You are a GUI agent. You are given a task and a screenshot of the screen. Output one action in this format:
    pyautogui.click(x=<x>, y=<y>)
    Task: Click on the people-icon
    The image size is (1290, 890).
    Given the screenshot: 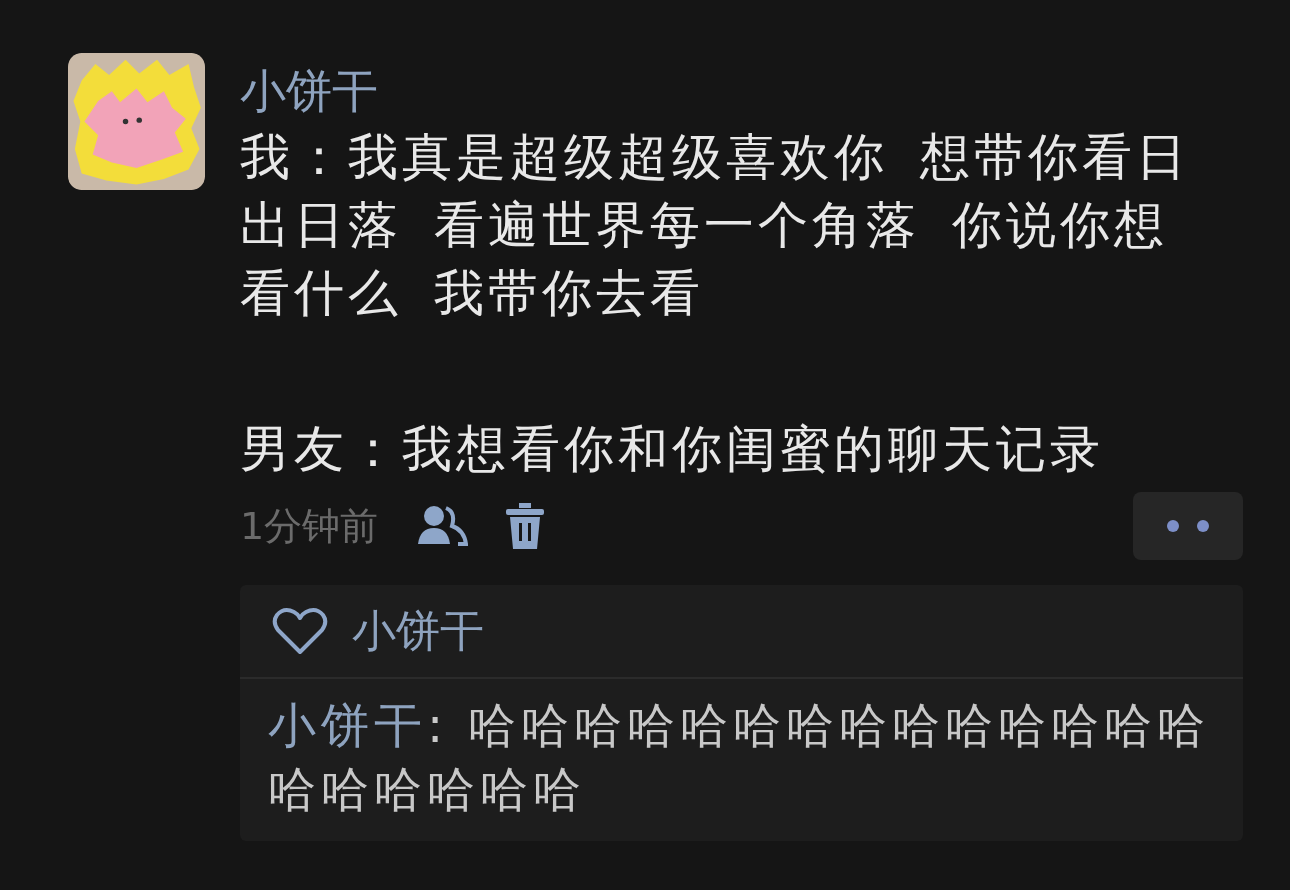 What is the action you would take?
    pyautogui.click(x=442, y=526)
    